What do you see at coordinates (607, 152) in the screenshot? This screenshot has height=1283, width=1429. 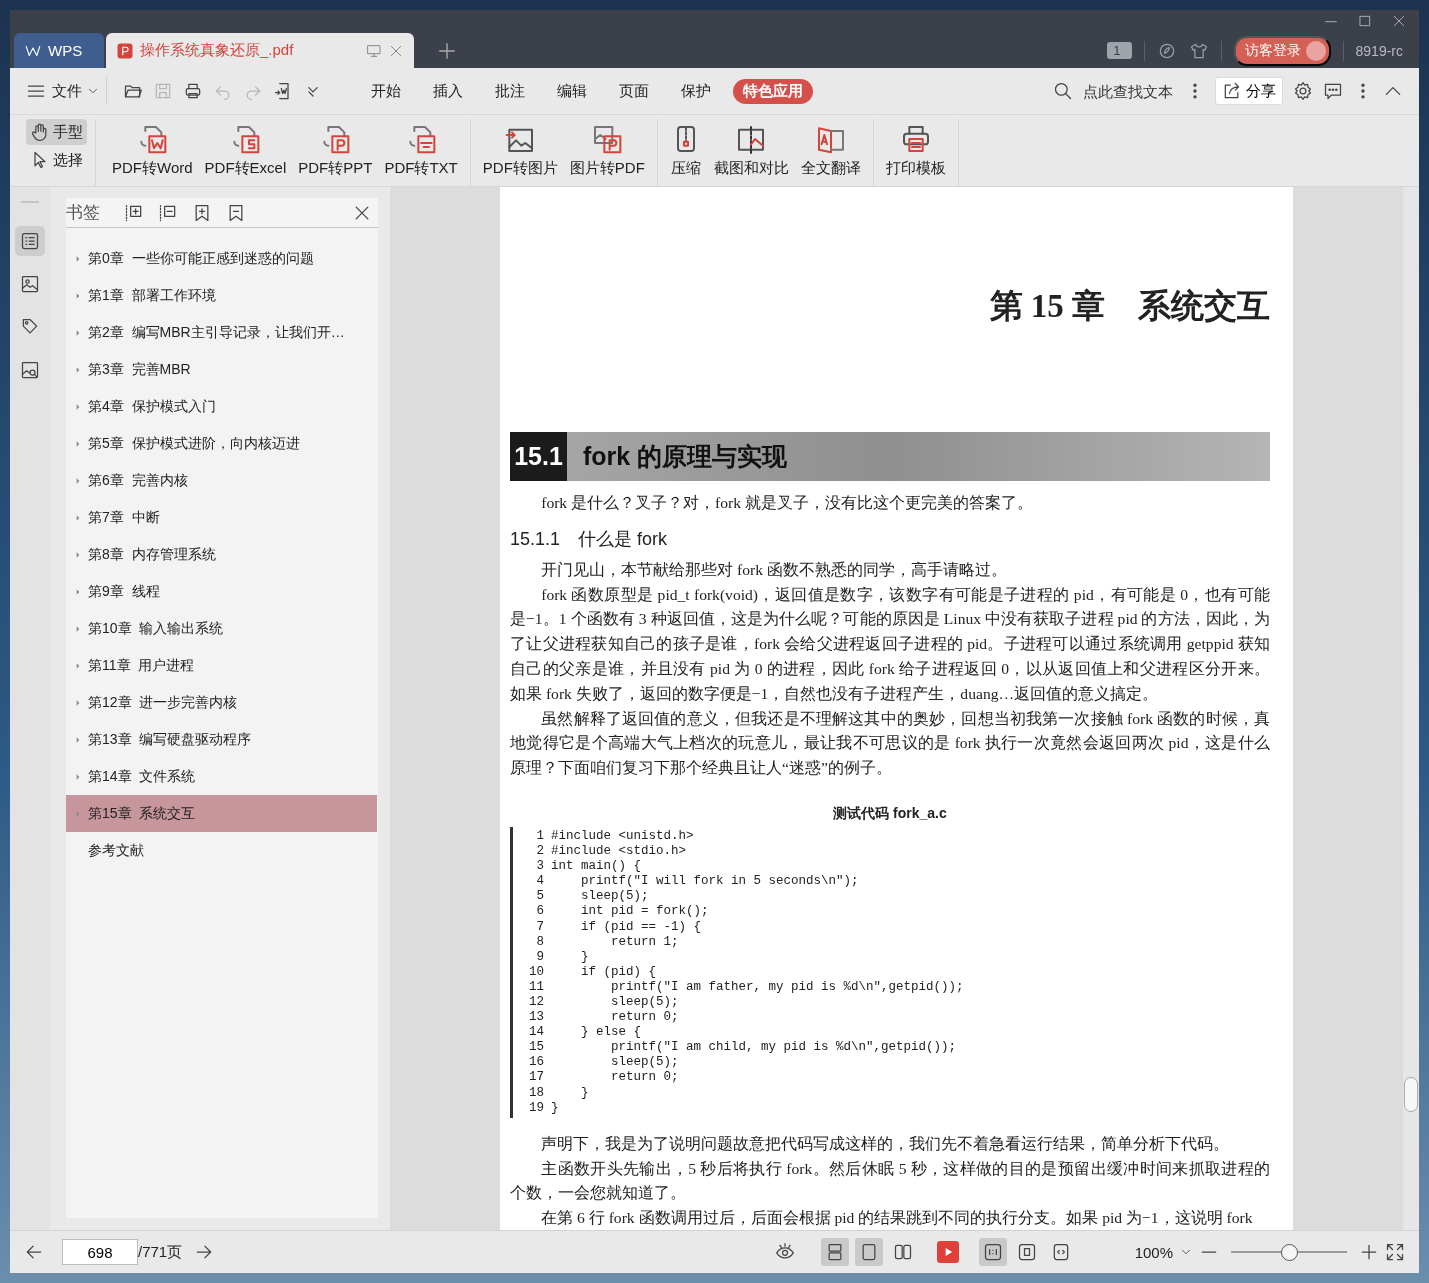 I see `ribbon-button: 图片转PDF` at bounding box center [607, 152].